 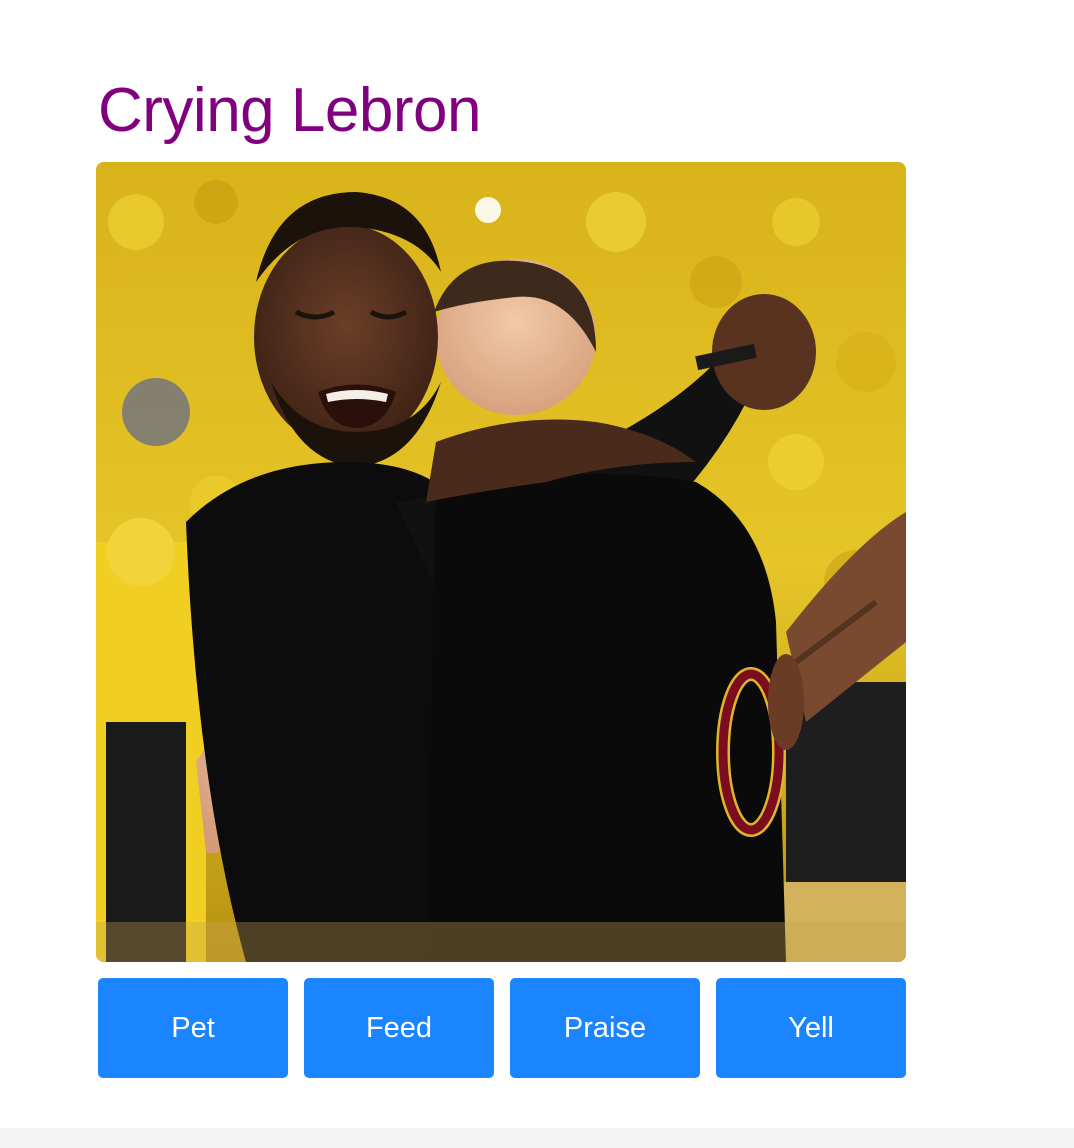 I want to click on pet-button: Pet, so click(x=193, y=1028).